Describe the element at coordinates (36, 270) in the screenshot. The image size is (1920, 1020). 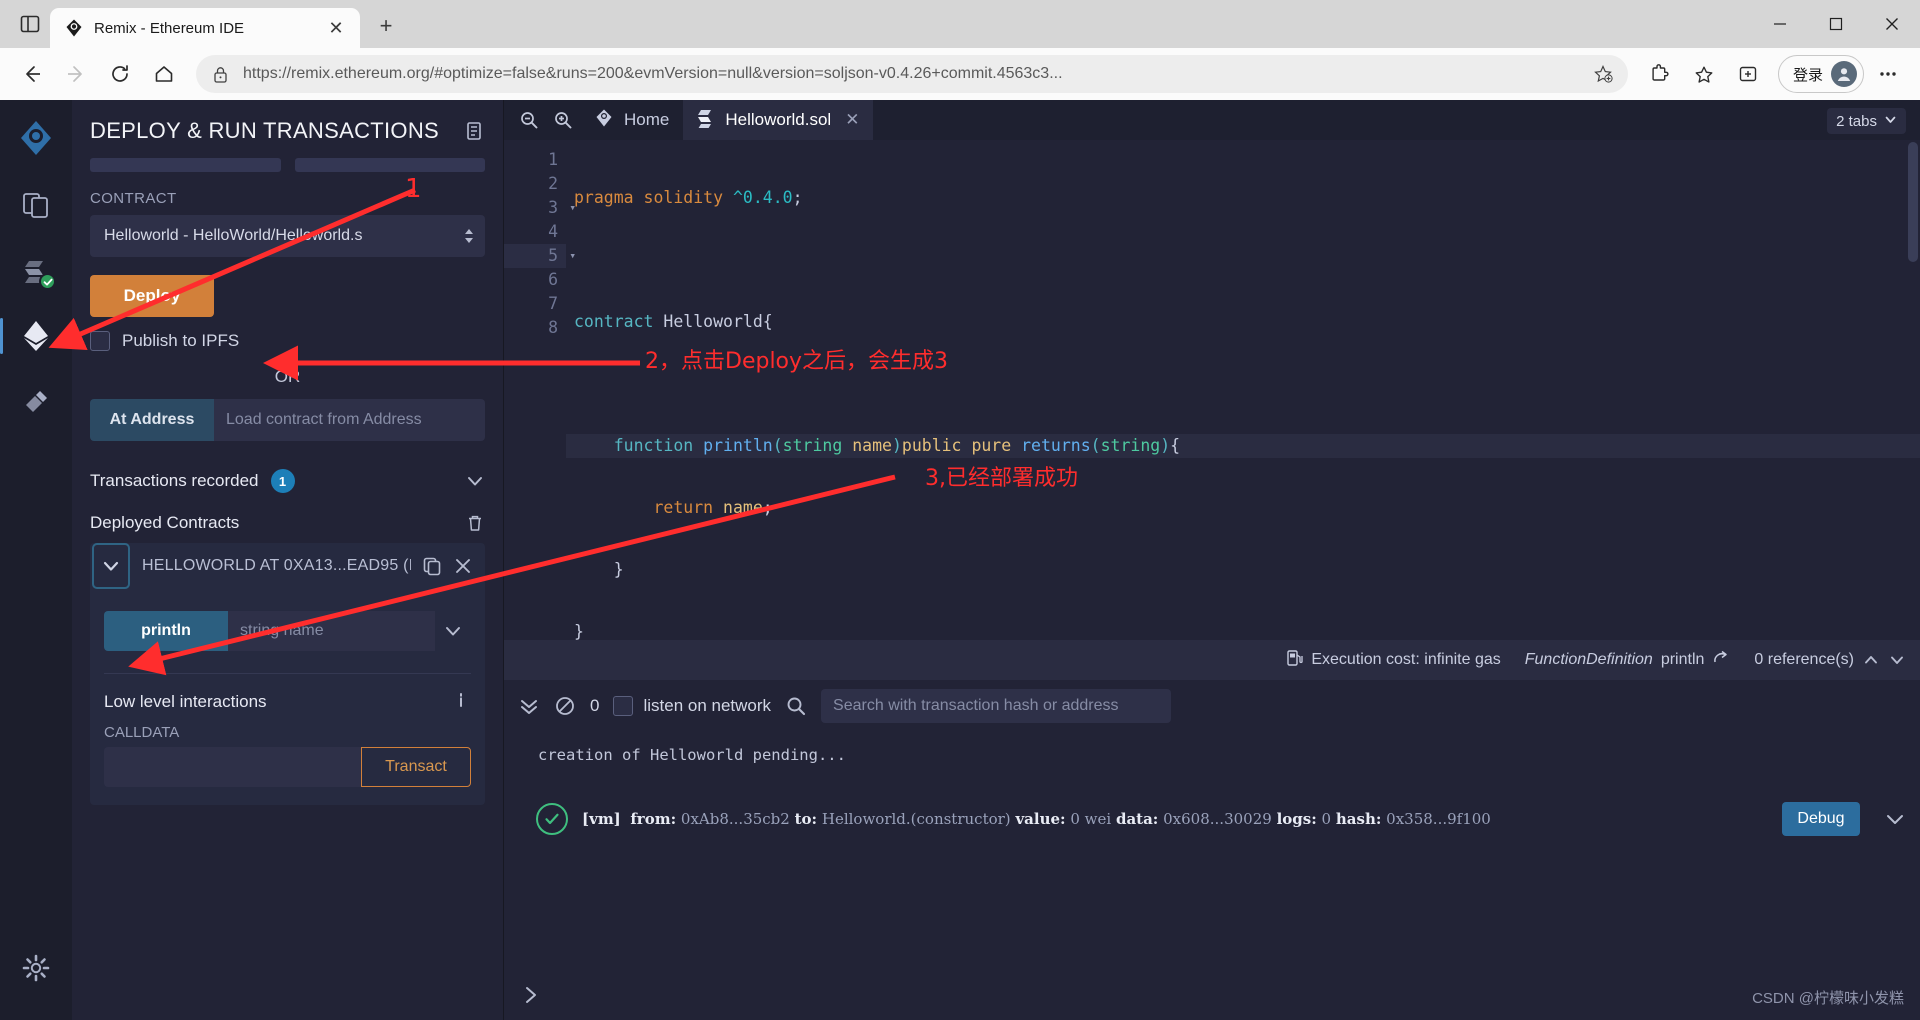
I see `solidity-compiler-icon` at that location.